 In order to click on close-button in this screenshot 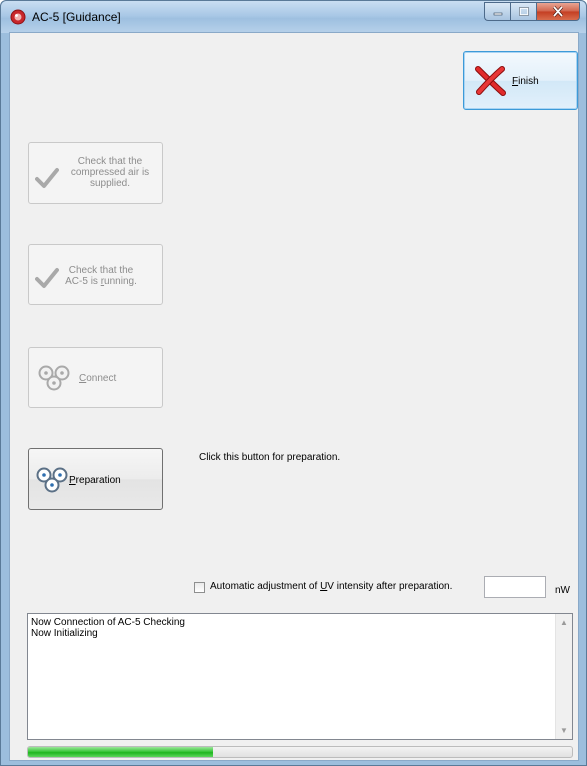, I will do `click(558, 11)`.